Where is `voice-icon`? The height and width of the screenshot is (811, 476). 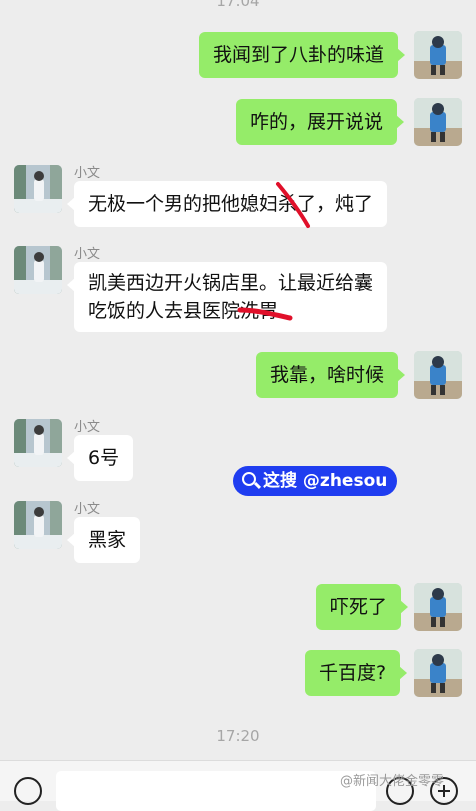 voice-icon is located at coordinates (28, 791).